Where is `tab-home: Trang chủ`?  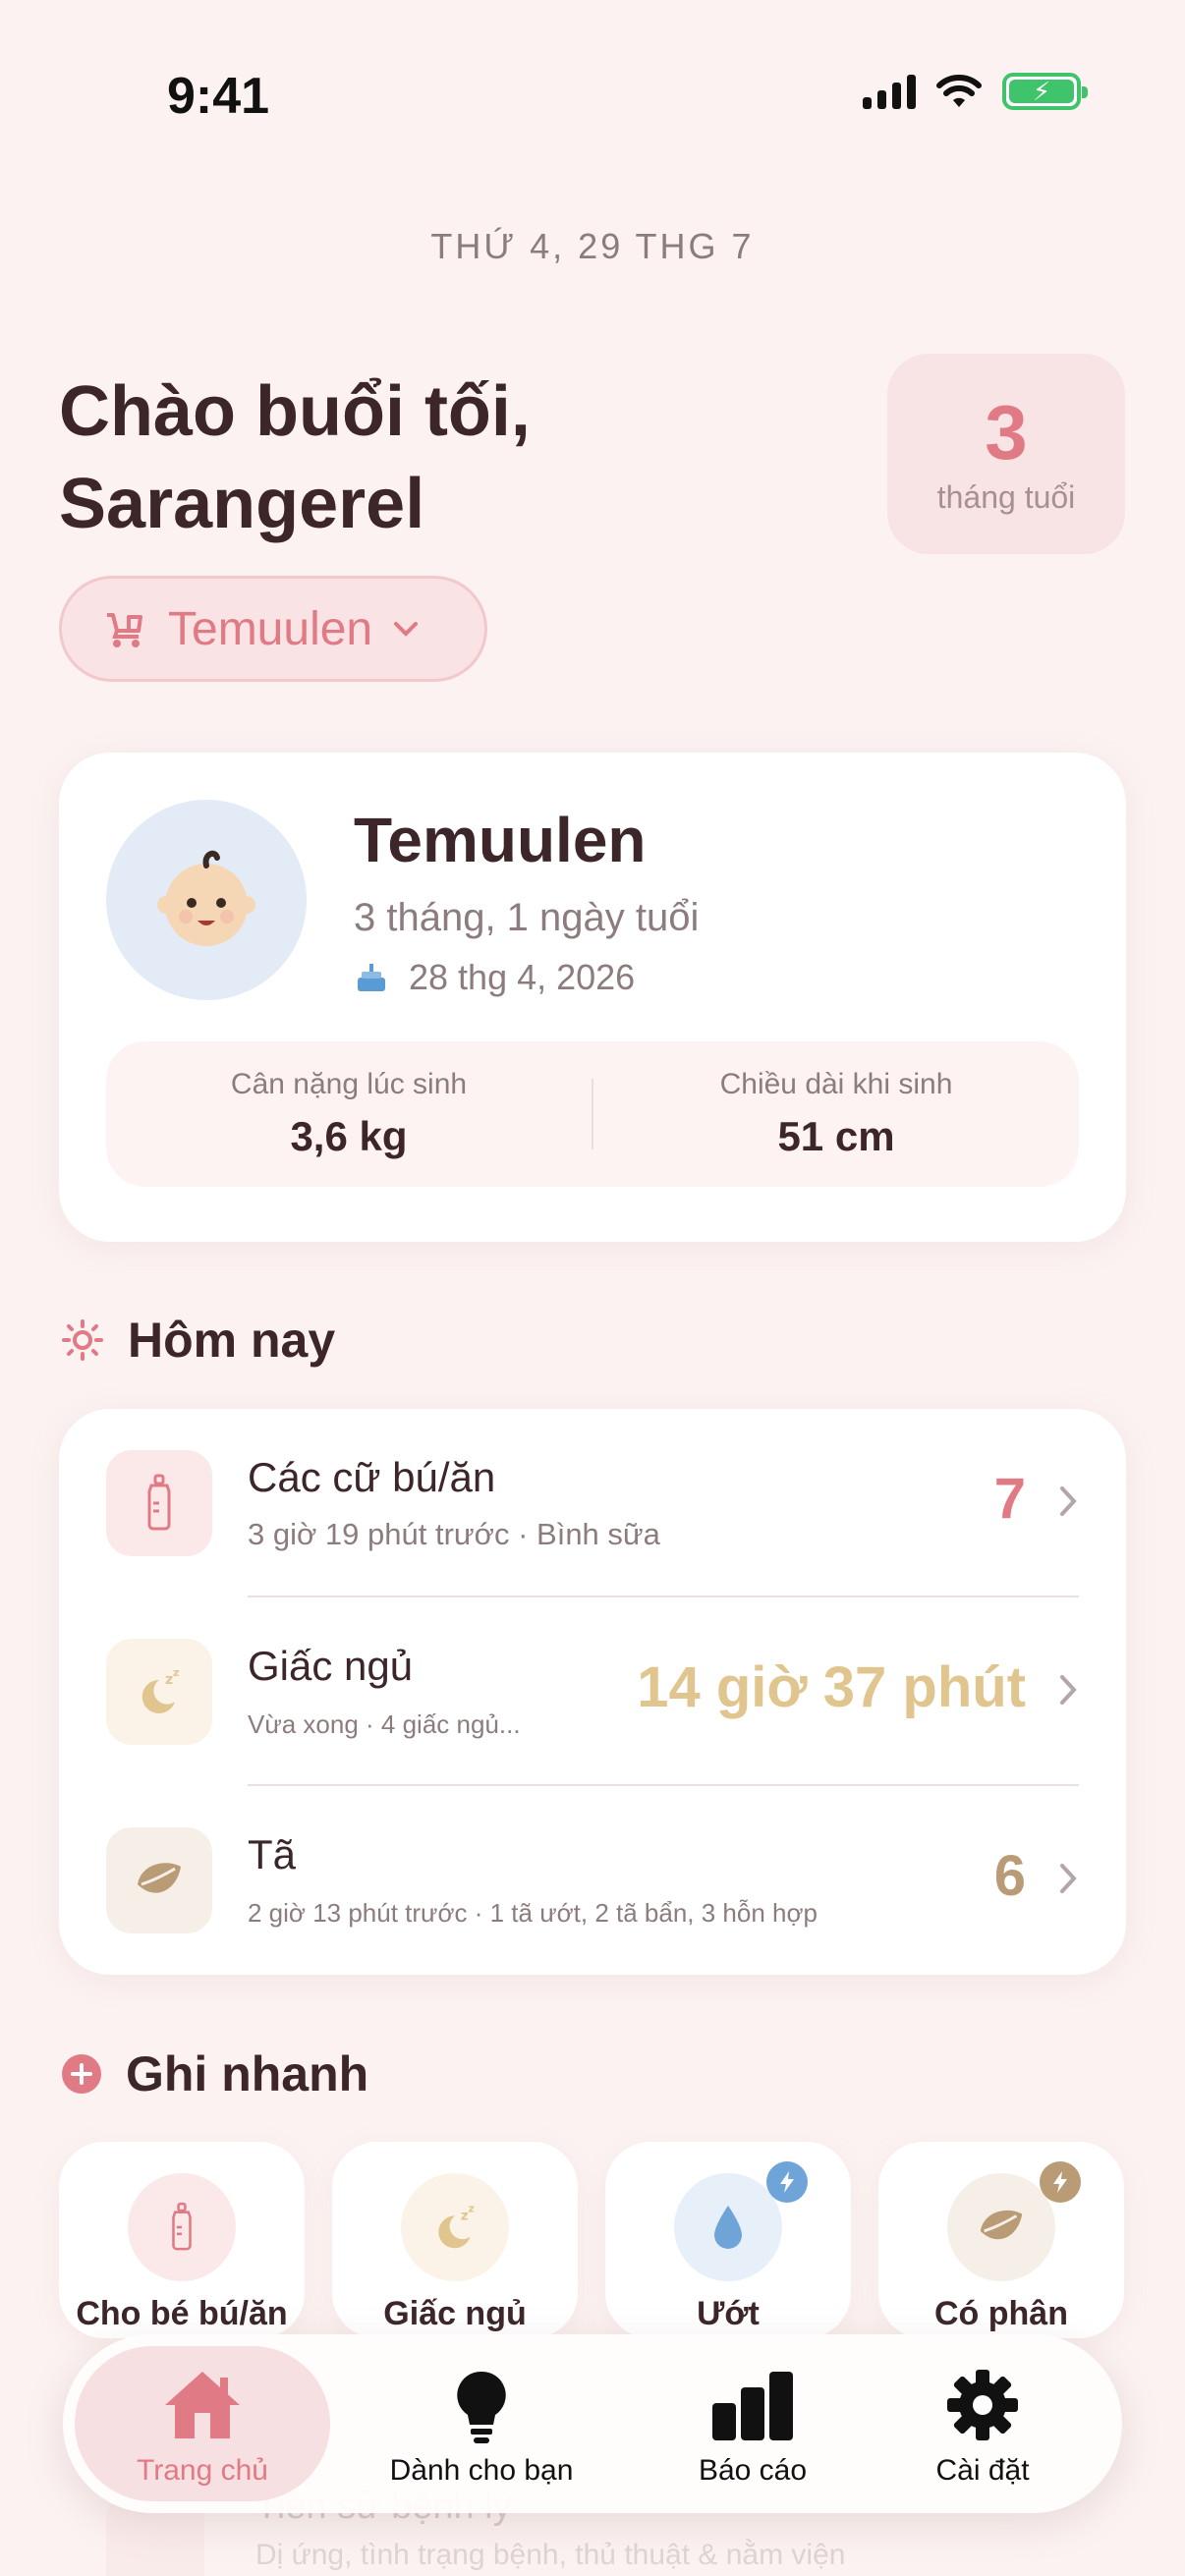
tab-home: Trang chủ is located at coordinates (202, 2423).